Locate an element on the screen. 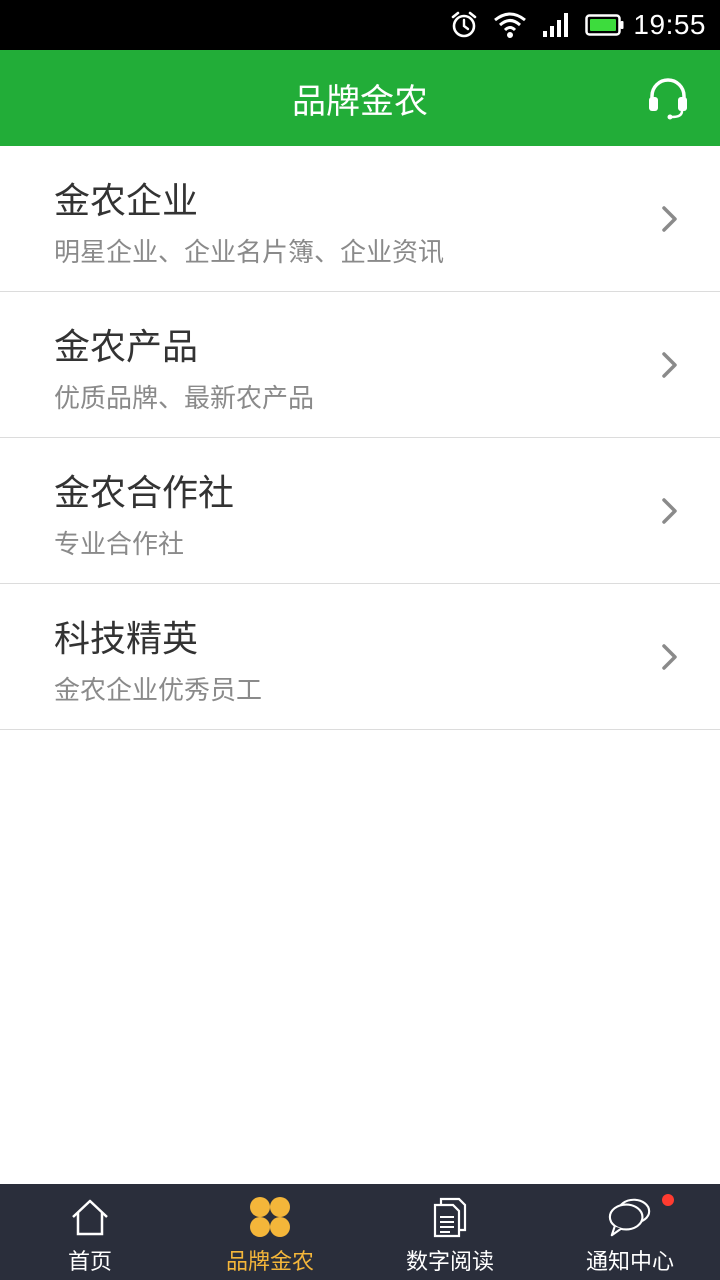 This screenshot has width=720, height=1280. home-icon is located at coordinates (90, 1217).